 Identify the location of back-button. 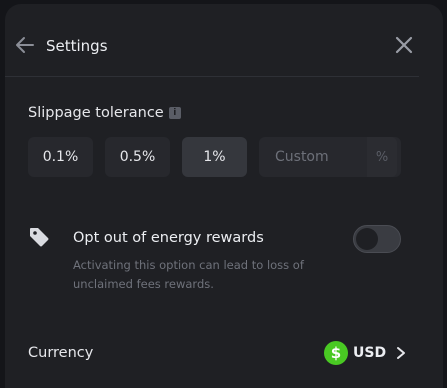
(25, 45).